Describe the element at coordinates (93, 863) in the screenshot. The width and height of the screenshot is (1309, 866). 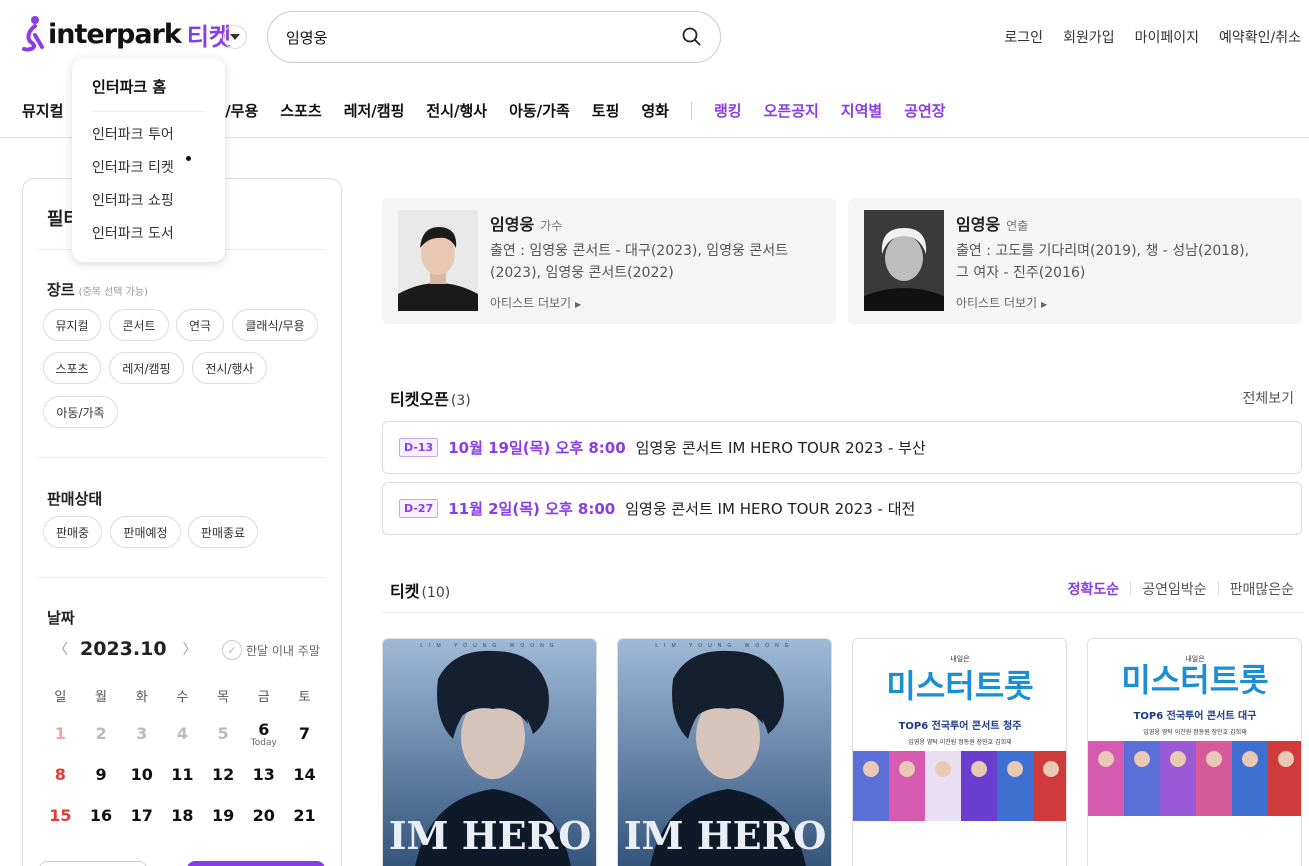
I see `reset-button` at that location.